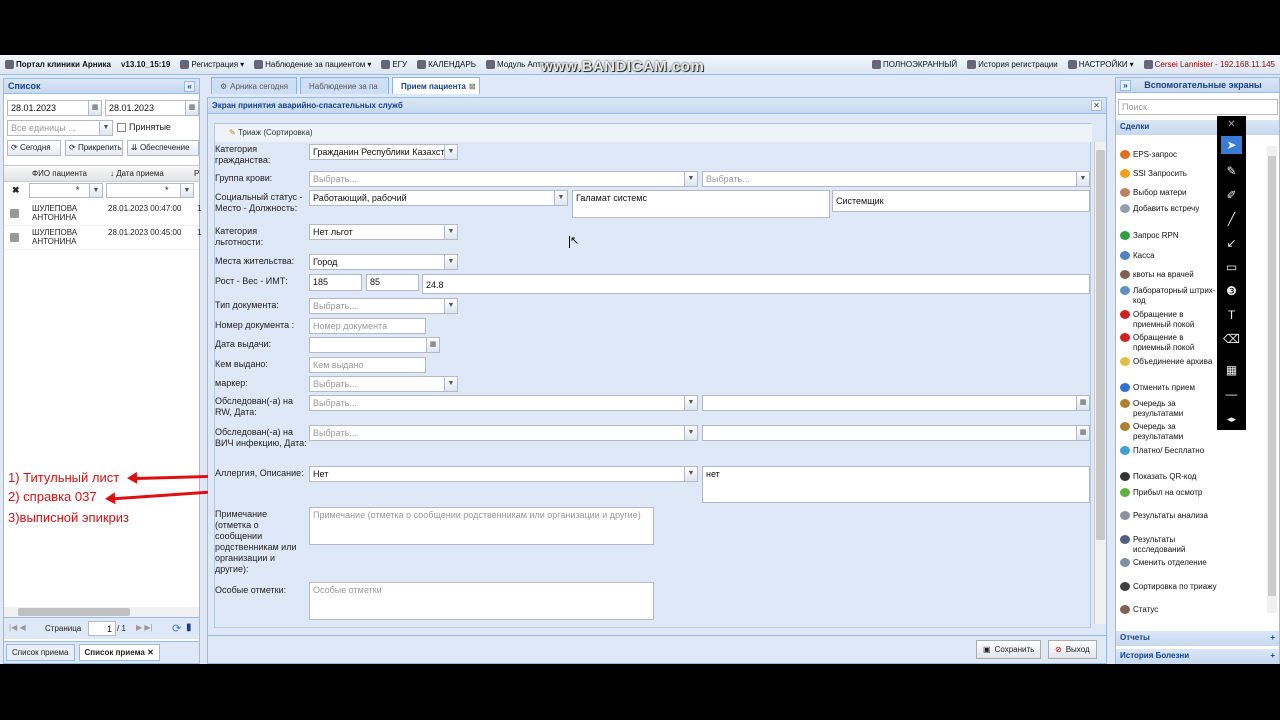  I want to click on benefit-select: Нет льгот ▼, so click(383, 232).